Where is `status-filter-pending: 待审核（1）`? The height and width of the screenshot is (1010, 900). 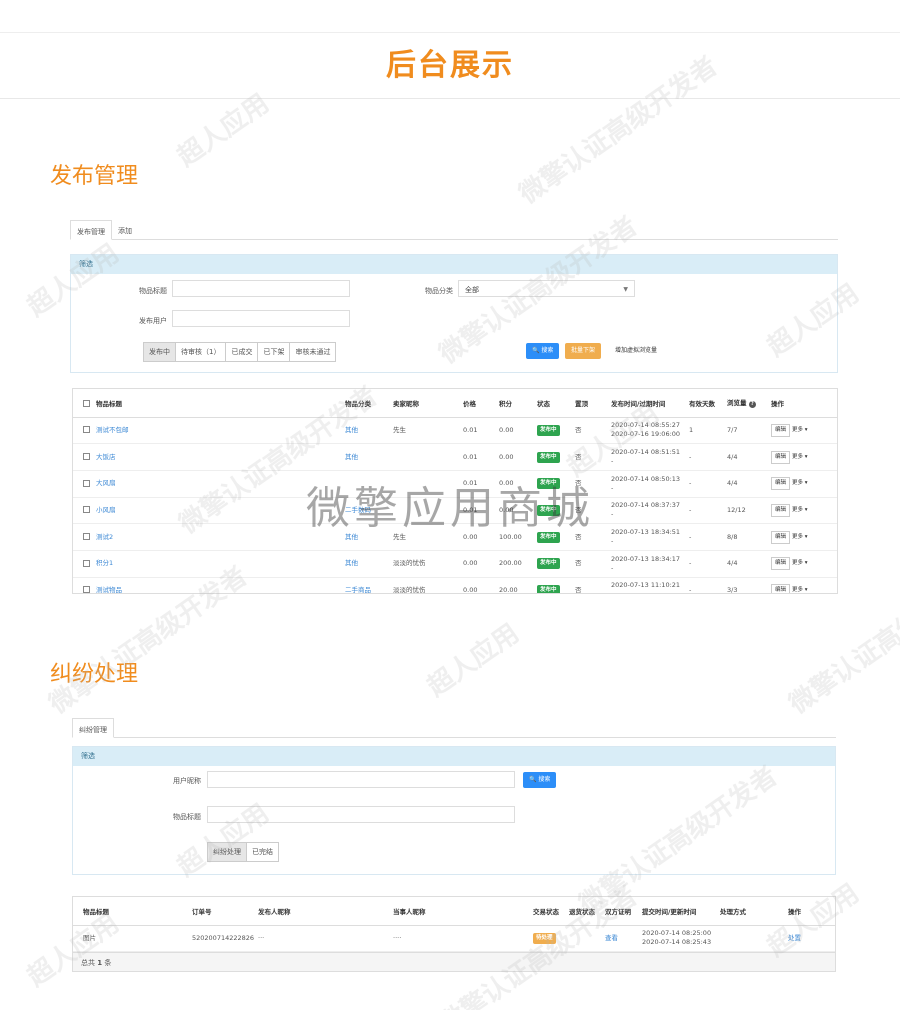
status-filter-pending: 待审核（1） is located at coordinates (201, 352).